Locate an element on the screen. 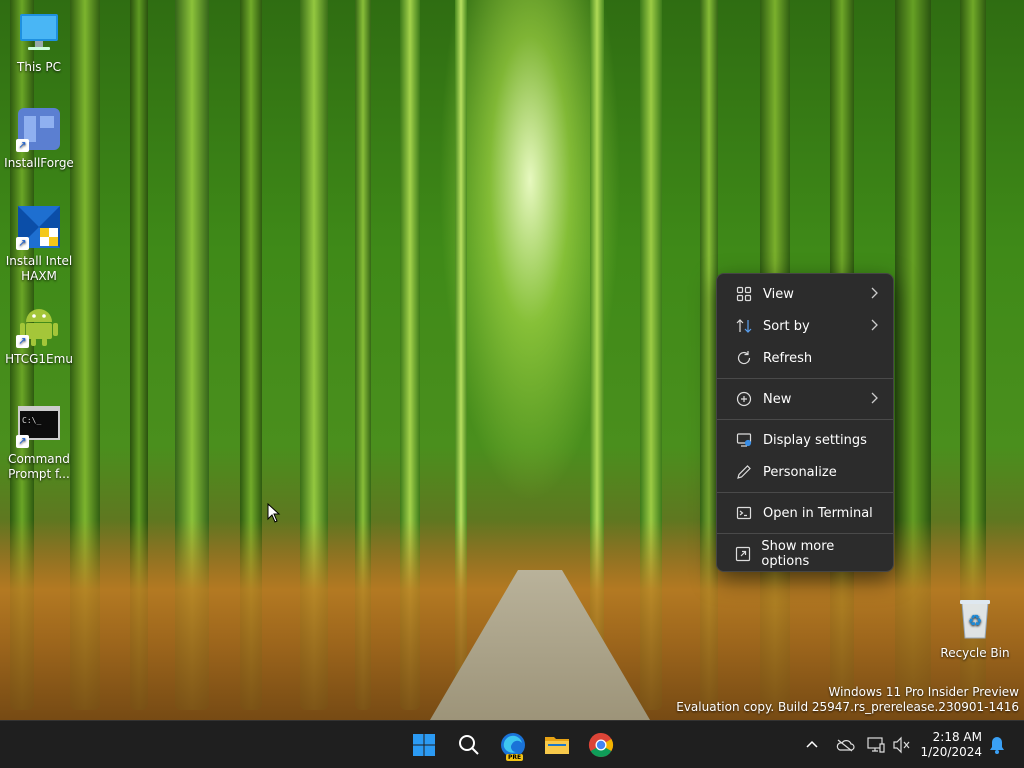  more-options-icon is located at coordinates (743, 554).